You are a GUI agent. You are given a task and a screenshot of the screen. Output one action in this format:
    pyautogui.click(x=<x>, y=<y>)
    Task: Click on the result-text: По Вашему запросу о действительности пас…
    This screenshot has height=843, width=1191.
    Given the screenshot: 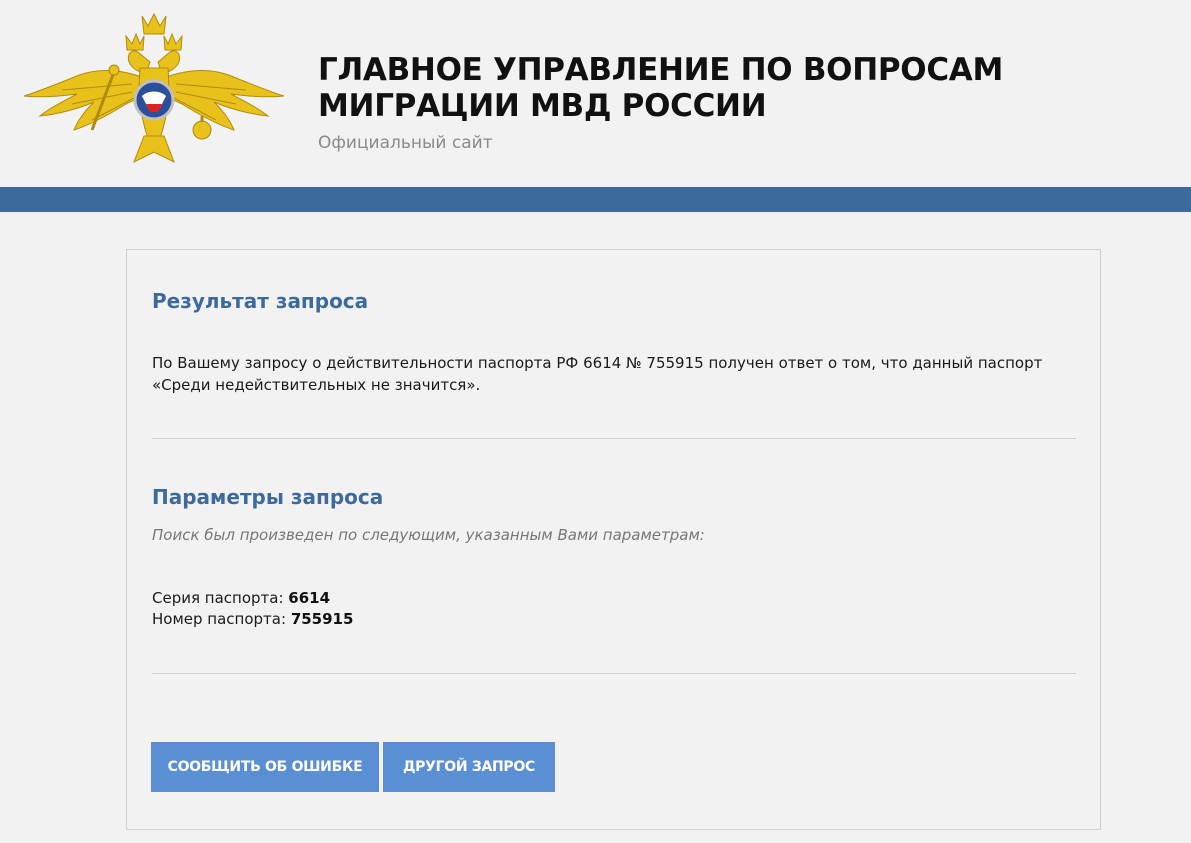 What is the action you would take?
    pyautogui.click(x=597, y=374)
    